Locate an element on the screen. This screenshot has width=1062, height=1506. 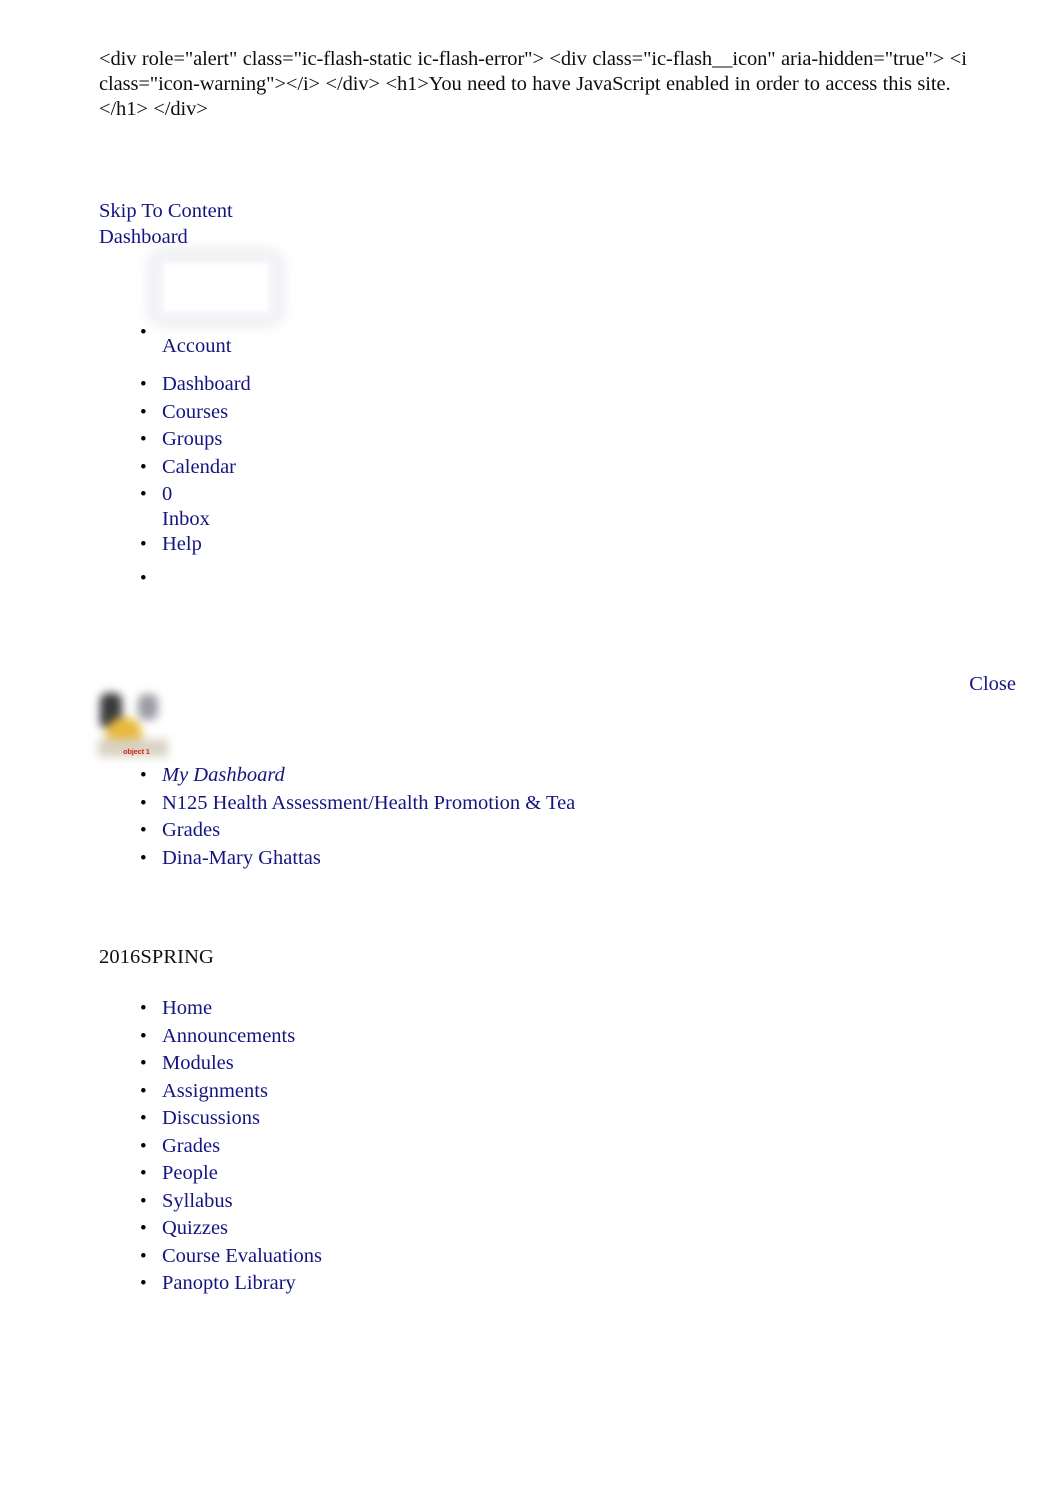
global-nav-inbox-label: Inbox is located at coordinates (206, 519).